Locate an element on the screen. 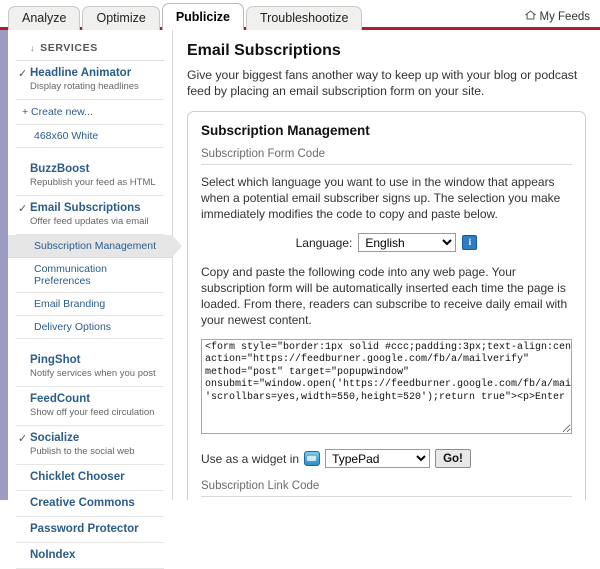 This screenshot has height=569, width=600. panel-title: Subscription Management is located at coordinates (285, 130).